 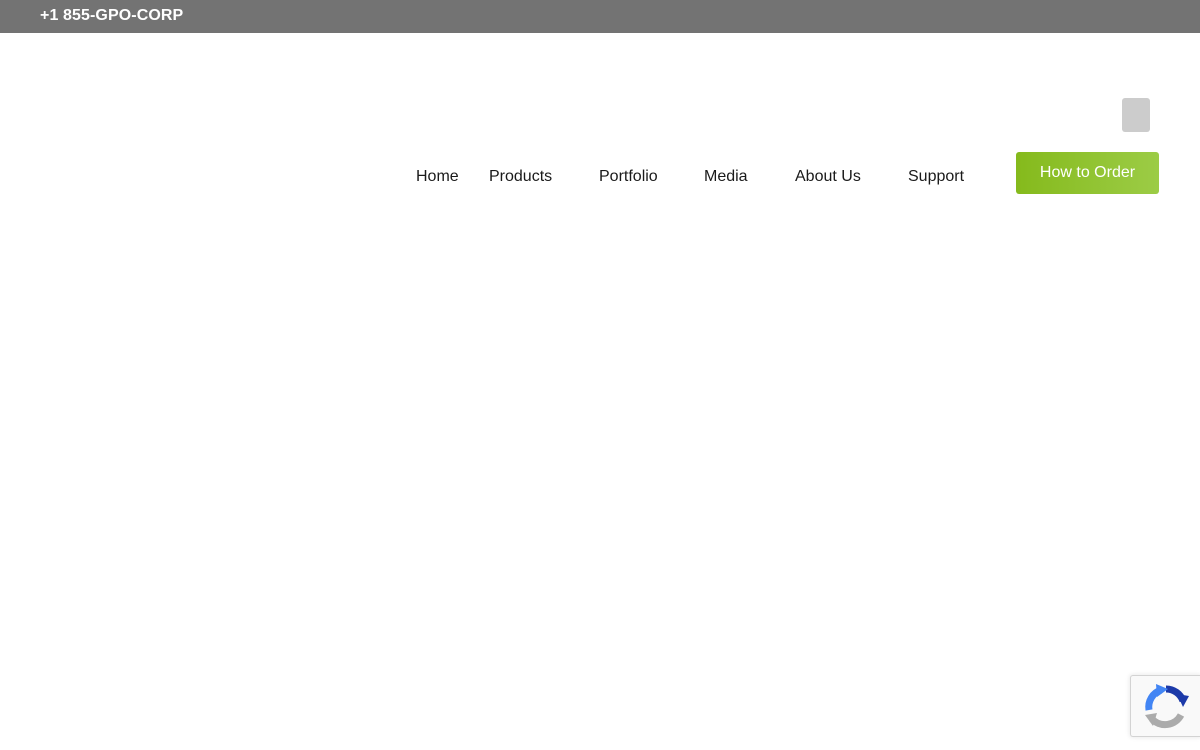 What do you see at coordinates (628, 177) in the screenshot?
I see `nav-item-portfolio: Portfolio` at bounding box center [628, 177].